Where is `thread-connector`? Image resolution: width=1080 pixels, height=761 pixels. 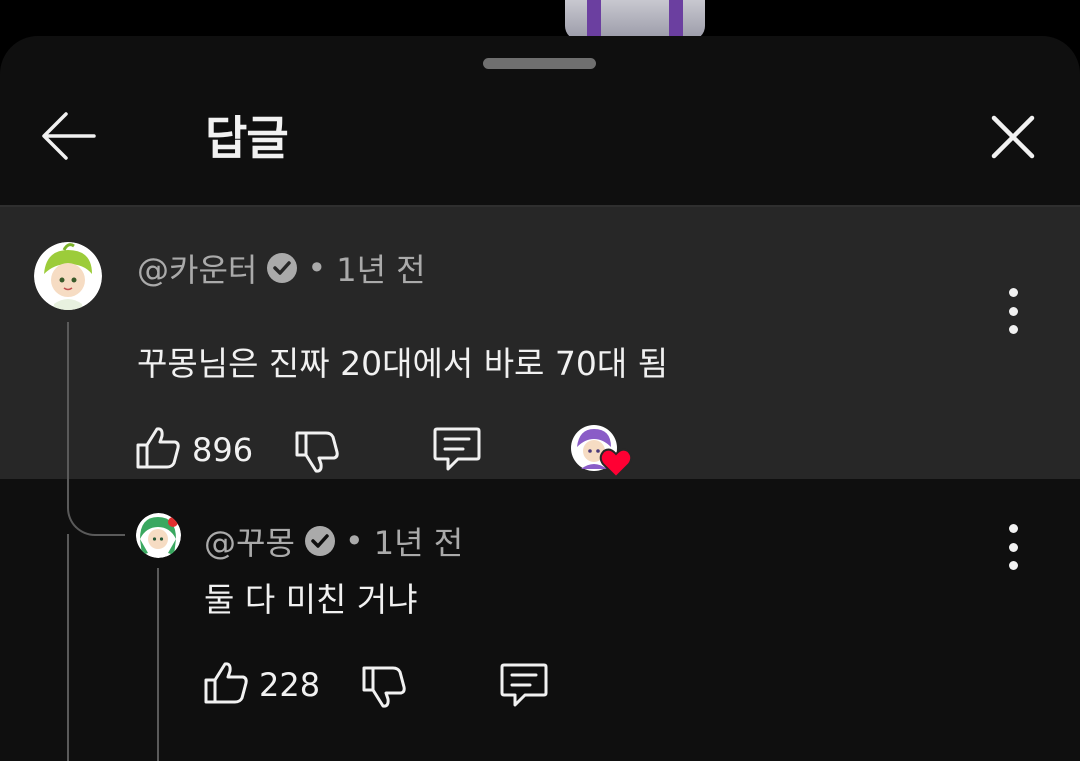 thread-connector is located at coordinates (96, 506).